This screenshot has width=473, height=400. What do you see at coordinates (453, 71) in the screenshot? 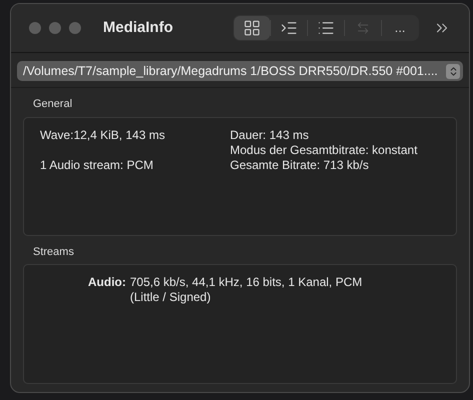
I see `stepper-icon` at bounding box center [453, 71].